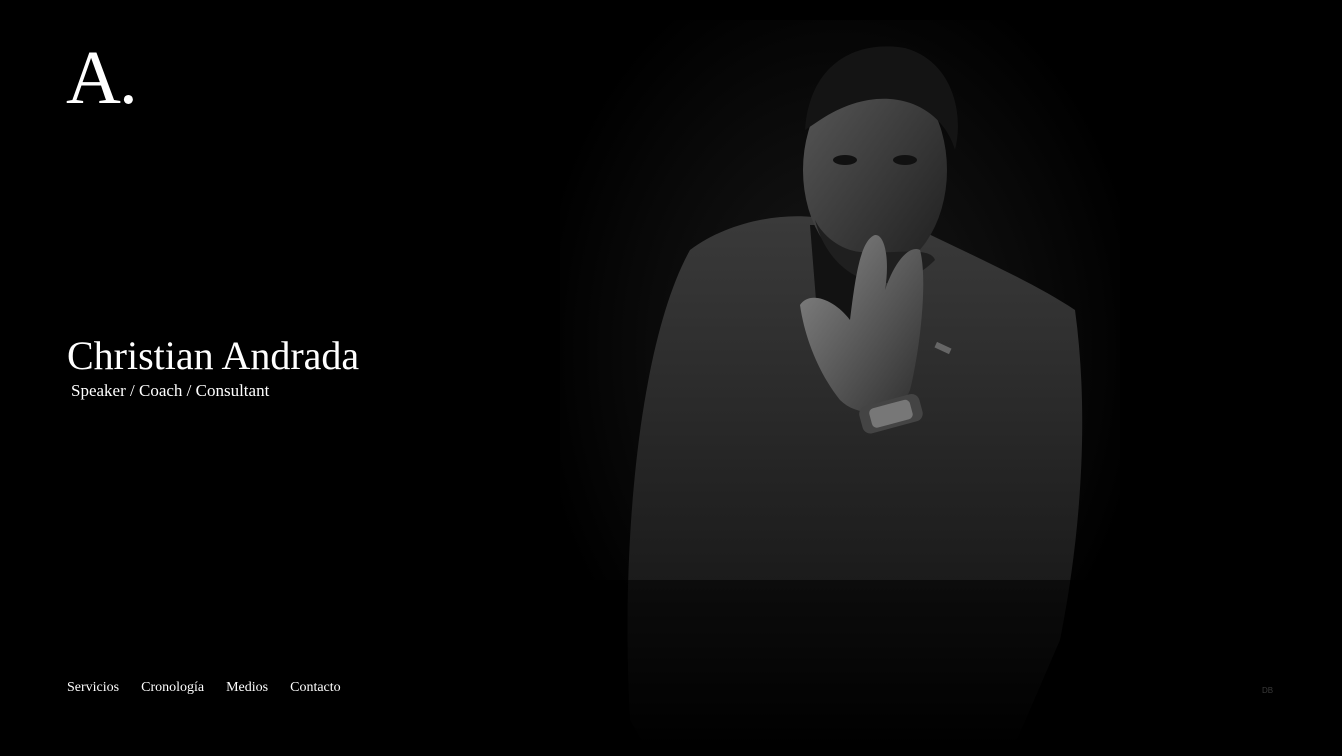 The image size is (1342, 756). Describe the element at coordinates (213, 355) in the screenshot. I see `hero-title: Christian Andrada` at that location.